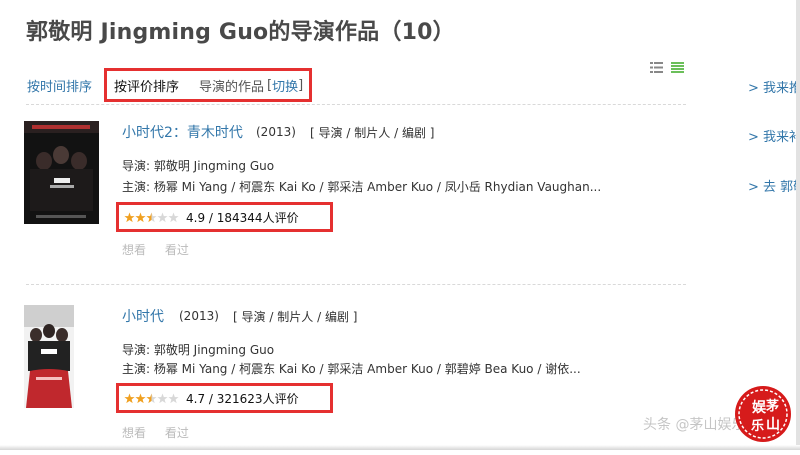  I want to click on svg-text: 山, so click(773, 425).